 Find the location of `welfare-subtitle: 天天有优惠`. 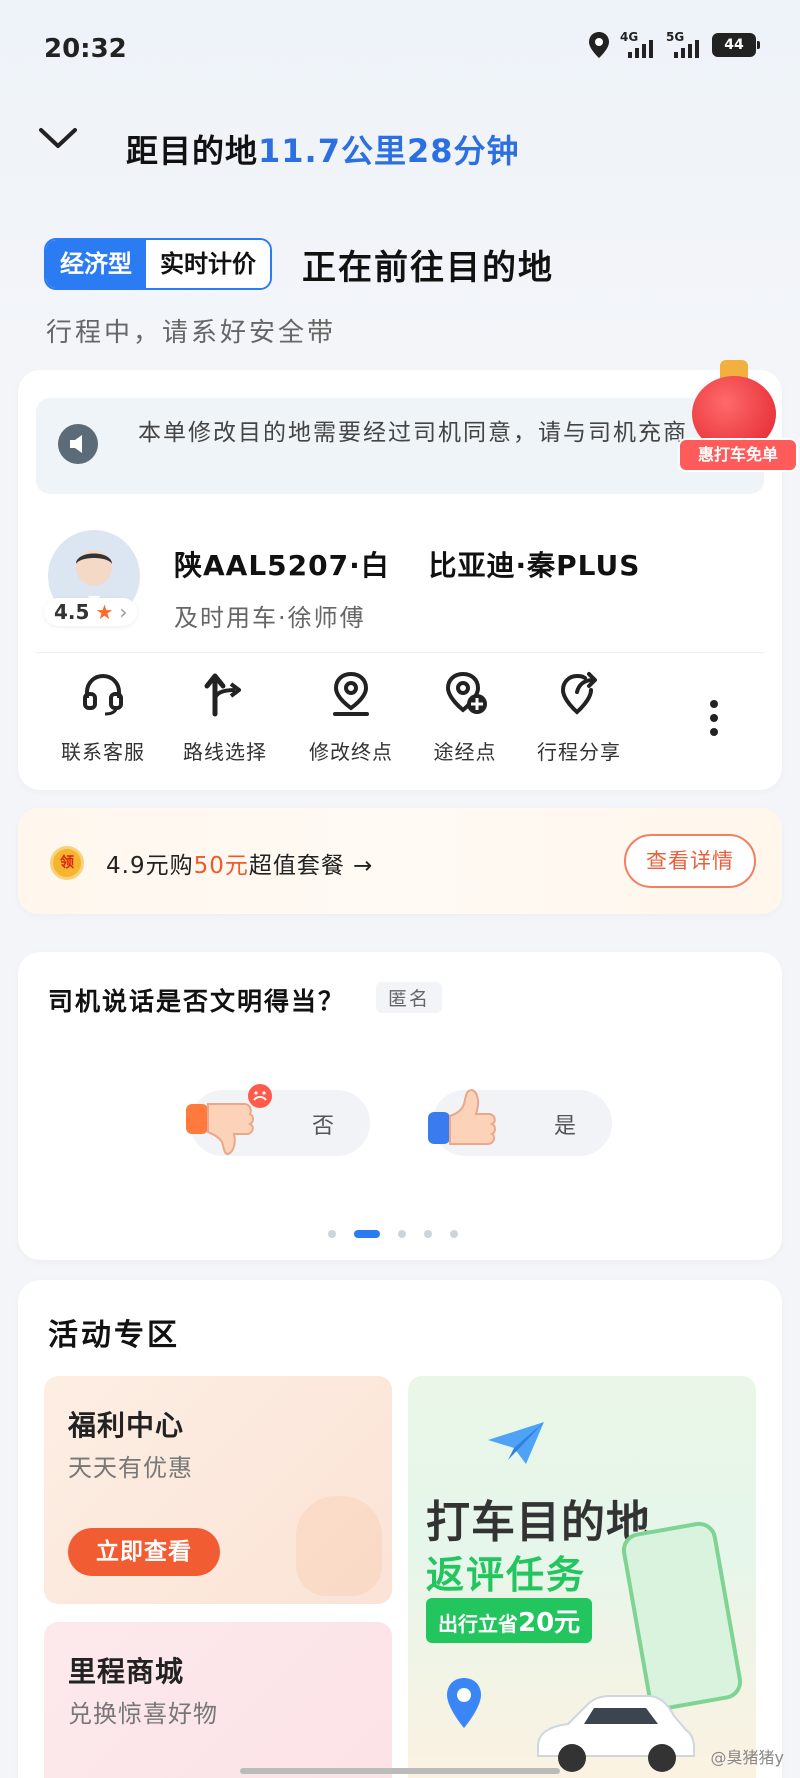

welfare-subtitle: 天天有优惠 is located at coordinates (130, 1468).